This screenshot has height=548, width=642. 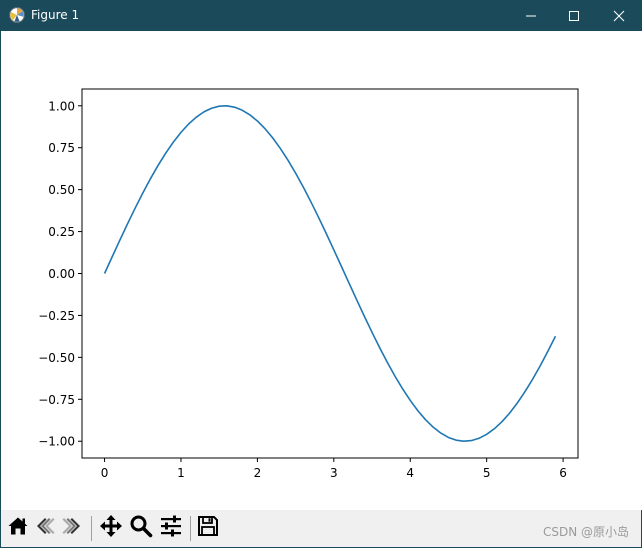 I want to click on zoom-magnifier-icon, so click(x=141, y=528).